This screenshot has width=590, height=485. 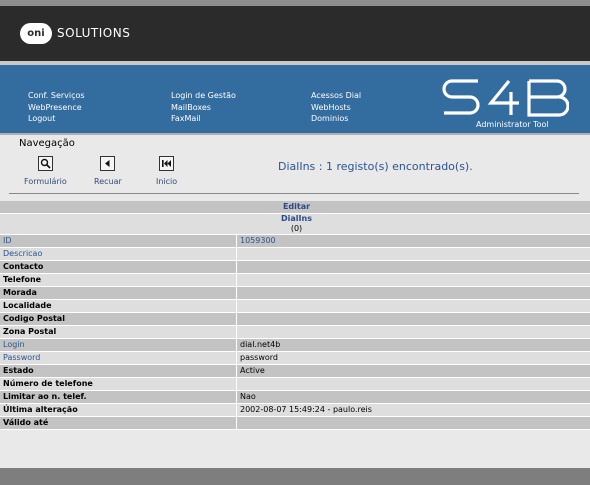 I want to click on field-label: ID, so click(x=118, y=241).